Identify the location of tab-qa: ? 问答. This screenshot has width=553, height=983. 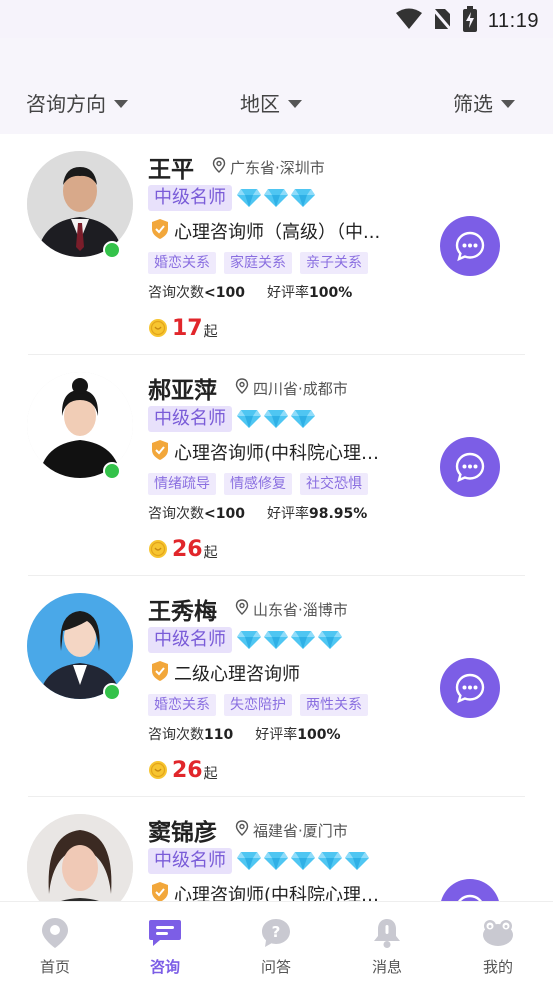
(276, 942).